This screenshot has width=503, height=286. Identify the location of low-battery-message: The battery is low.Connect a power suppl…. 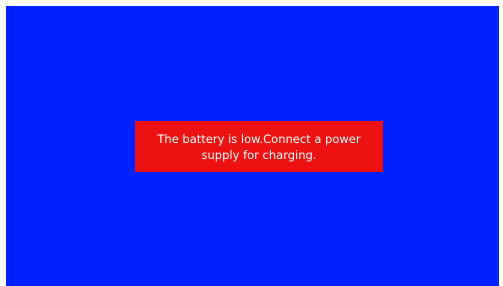
(259, 146).